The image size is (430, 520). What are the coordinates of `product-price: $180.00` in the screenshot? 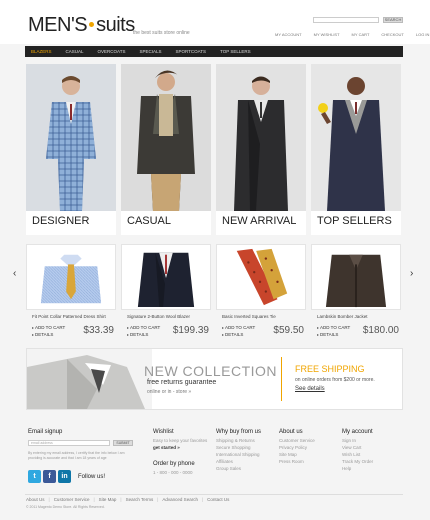 It's located at (380, 330).